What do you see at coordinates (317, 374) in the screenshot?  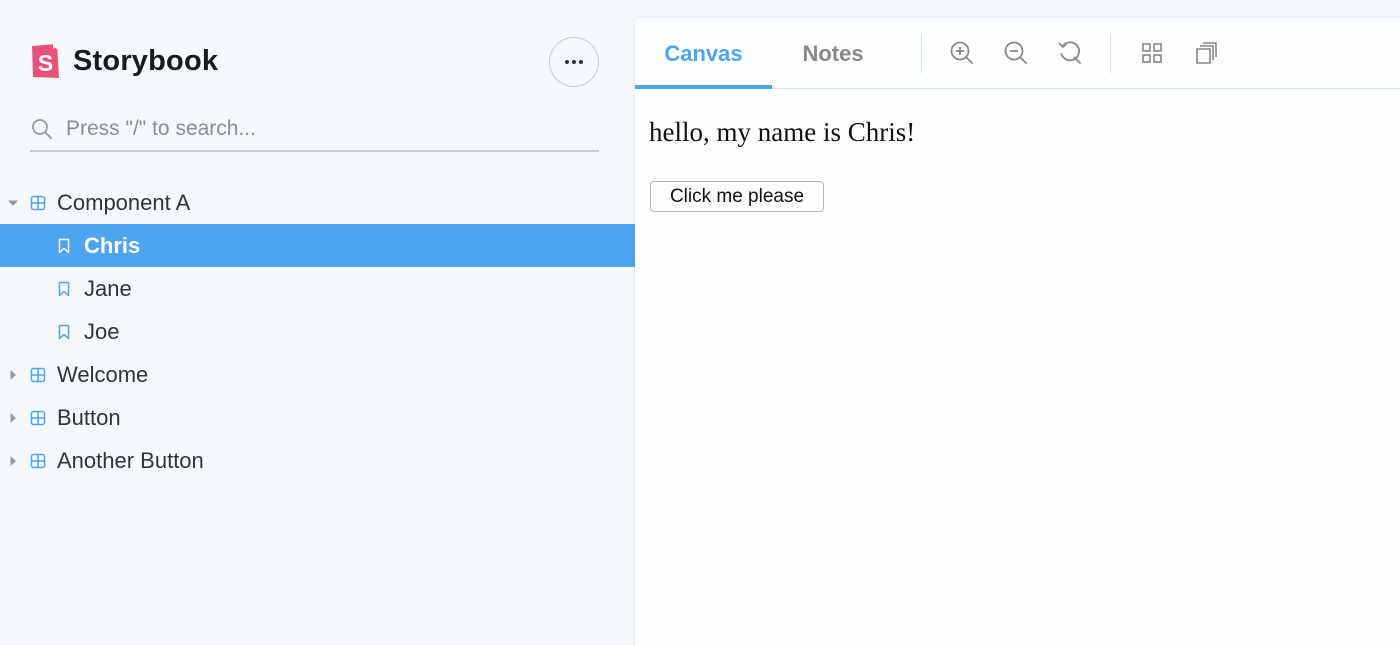 I see `tree-component-welcome: Welcome` at bounding box center [317, 374].